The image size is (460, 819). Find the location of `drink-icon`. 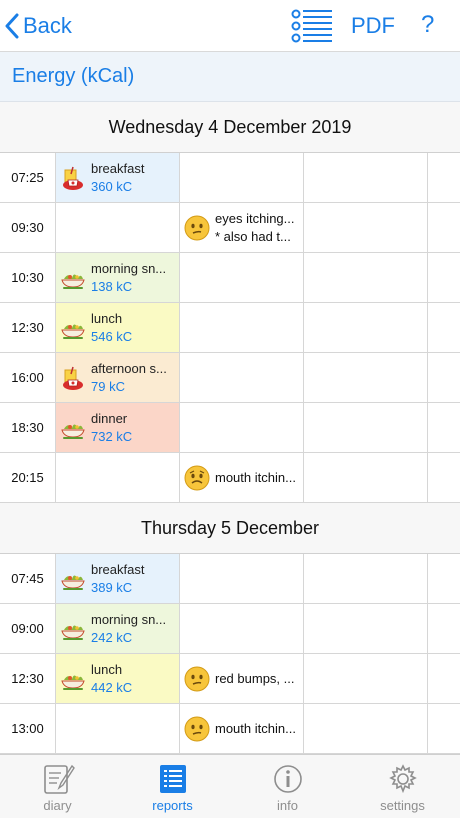

drink-icon is located at coordinates (73, 178).